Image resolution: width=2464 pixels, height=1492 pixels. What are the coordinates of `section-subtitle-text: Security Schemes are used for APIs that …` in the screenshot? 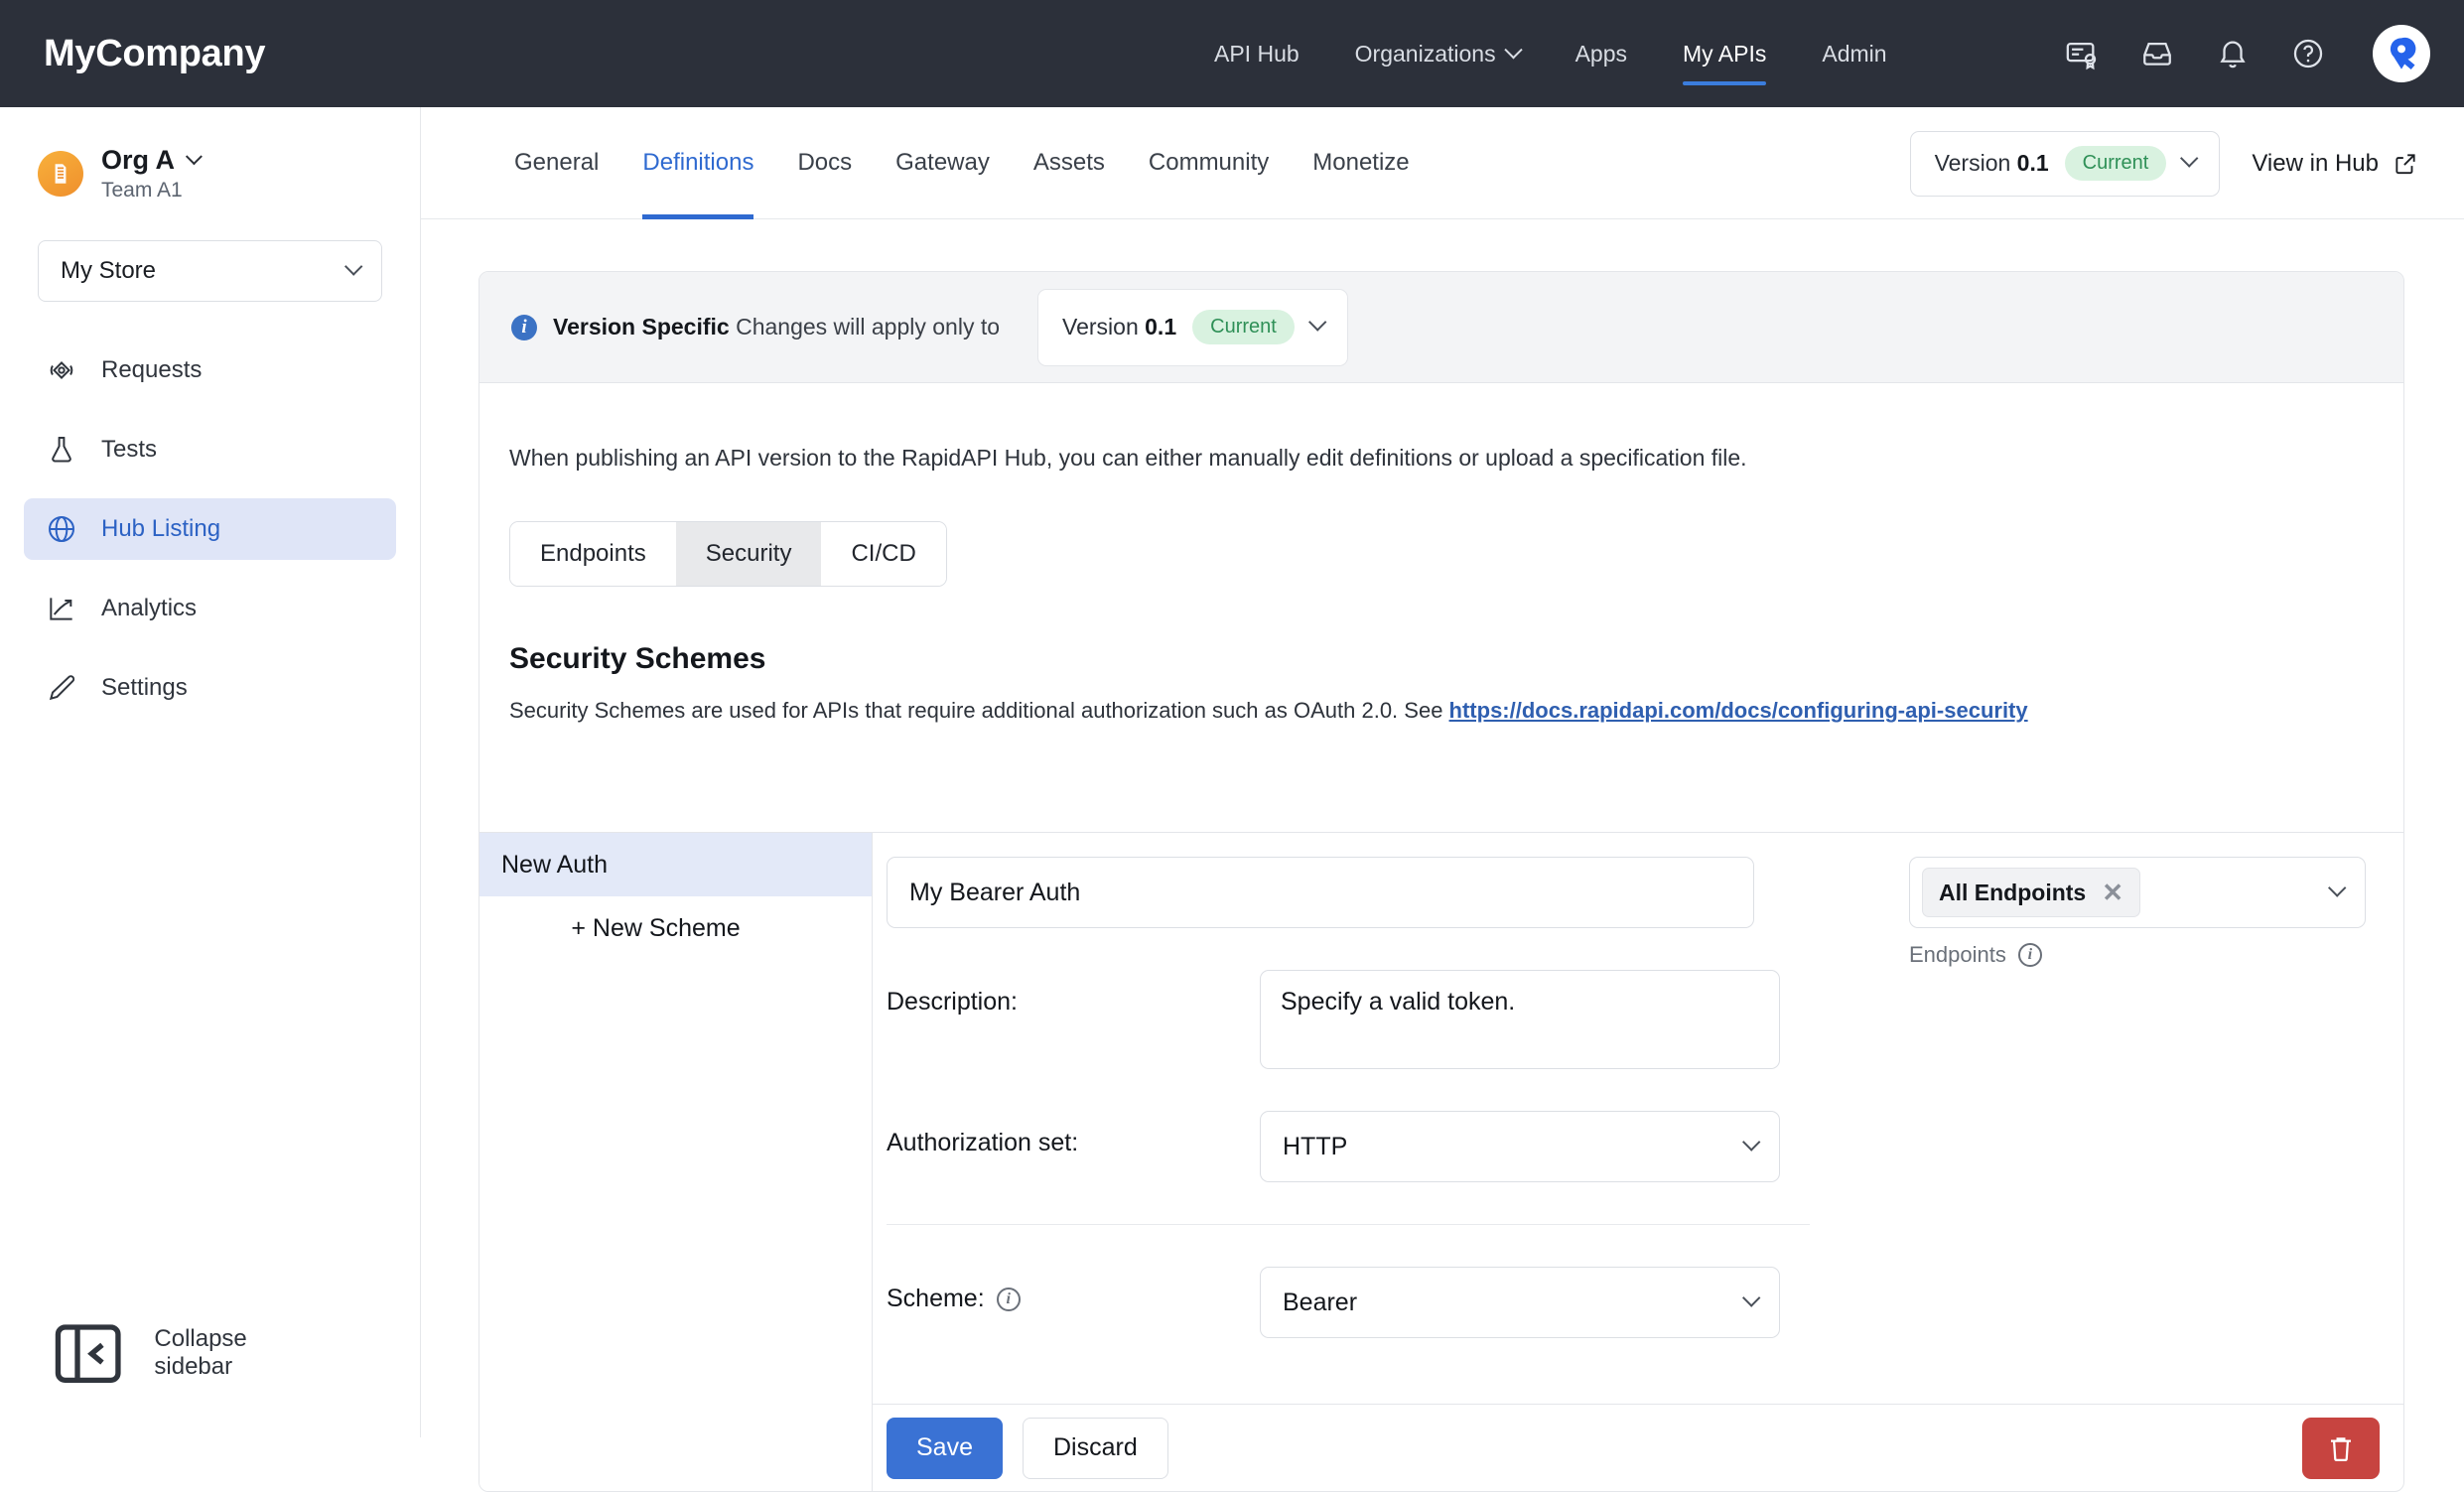 It's located at (979, 710).